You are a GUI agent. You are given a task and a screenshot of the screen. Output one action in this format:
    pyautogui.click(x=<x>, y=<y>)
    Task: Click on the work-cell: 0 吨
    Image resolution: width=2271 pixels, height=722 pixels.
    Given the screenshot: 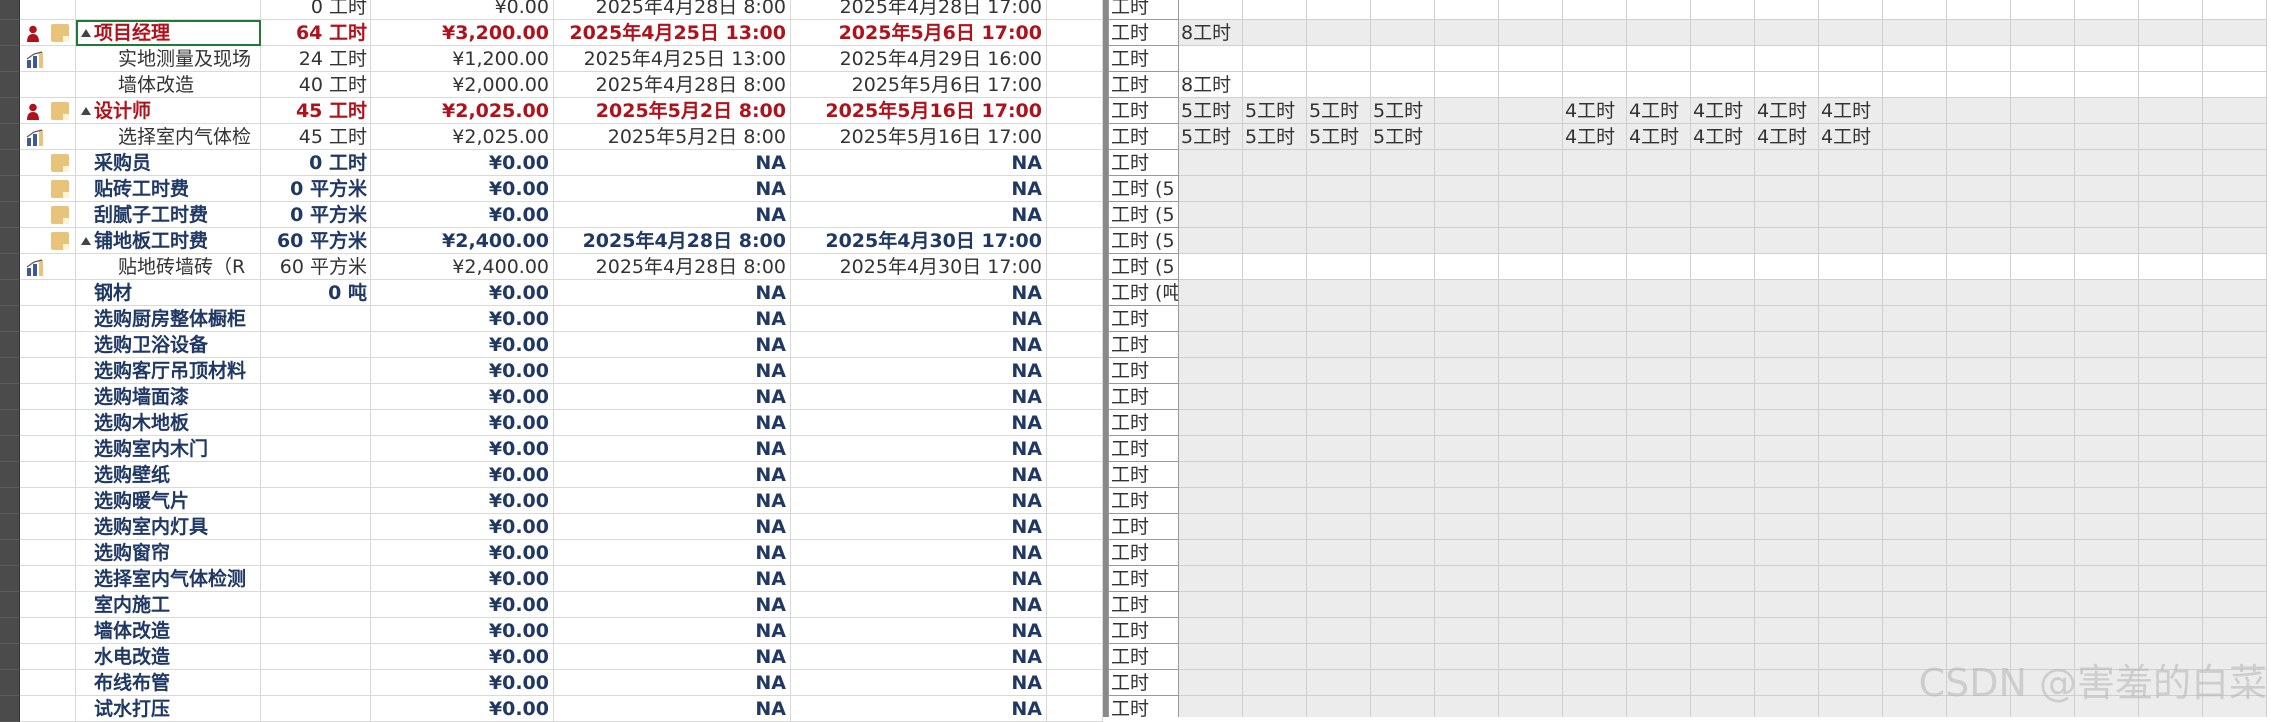 What is the action you would take?
    pyautogui.click(x=316, y=293)
    